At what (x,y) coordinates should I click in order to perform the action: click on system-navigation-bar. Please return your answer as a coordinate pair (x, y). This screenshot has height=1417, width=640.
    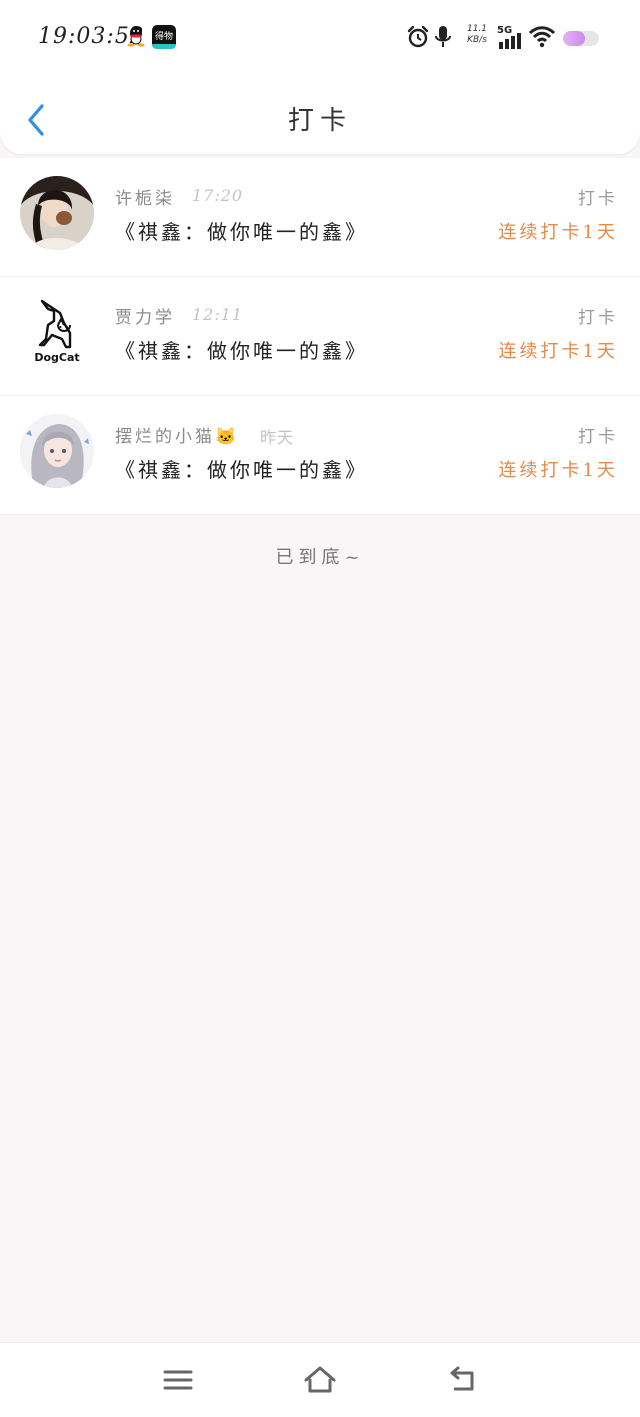
    Looking at the image, I should click on (320, 1379).